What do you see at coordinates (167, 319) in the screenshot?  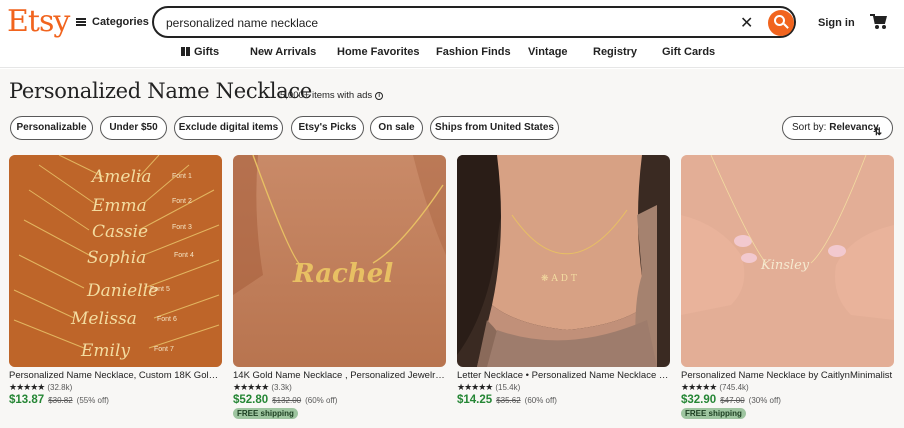 I see `font-label: Font 6` at bounding box center [167, 319].